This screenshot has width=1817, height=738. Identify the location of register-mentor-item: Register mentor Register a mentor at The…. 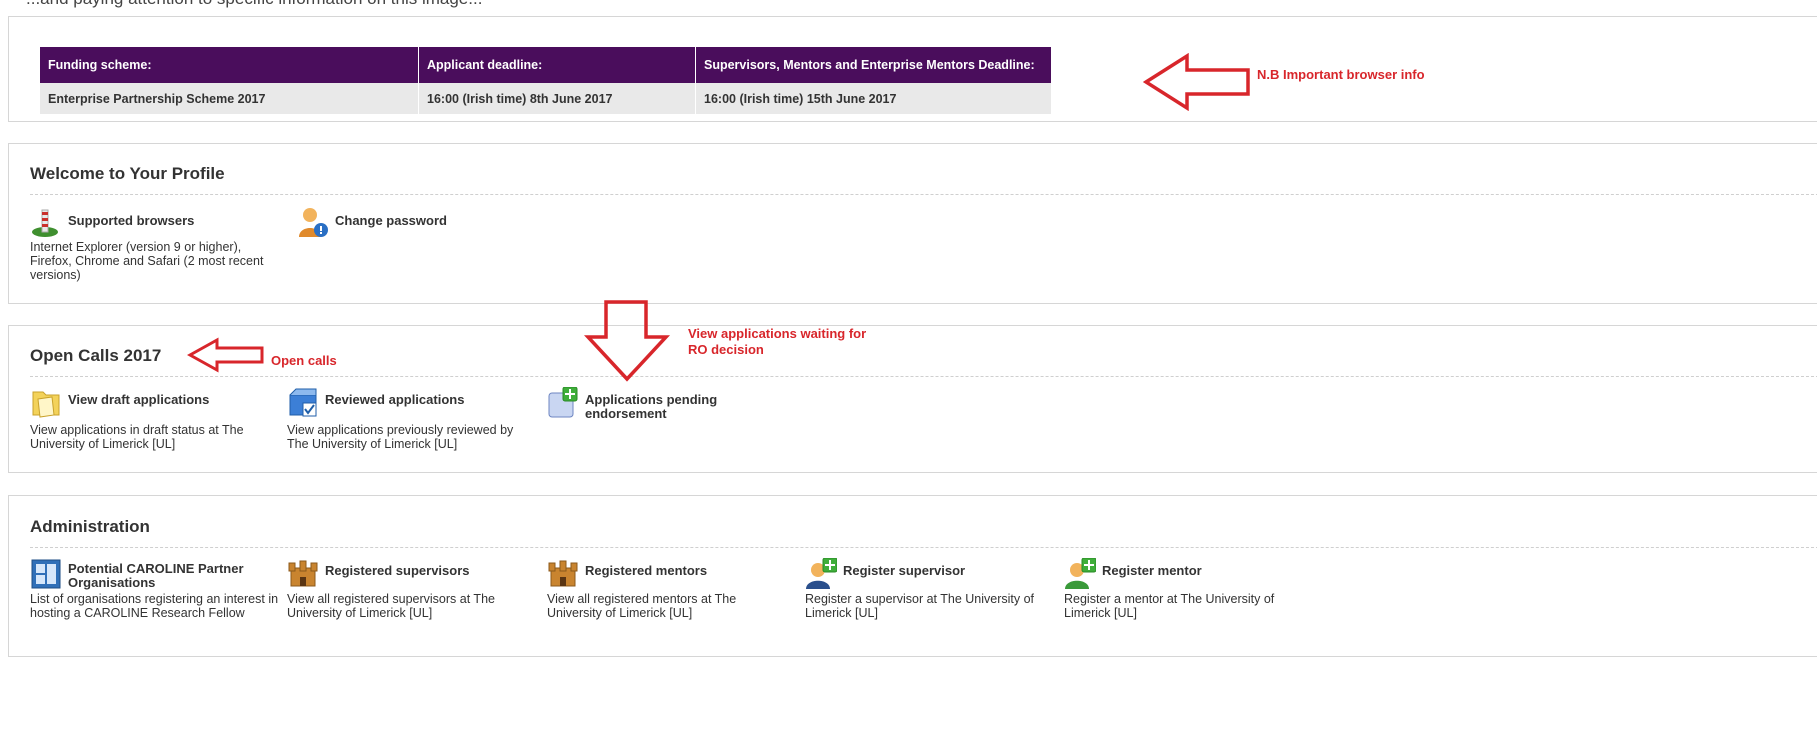
(1189, 598).